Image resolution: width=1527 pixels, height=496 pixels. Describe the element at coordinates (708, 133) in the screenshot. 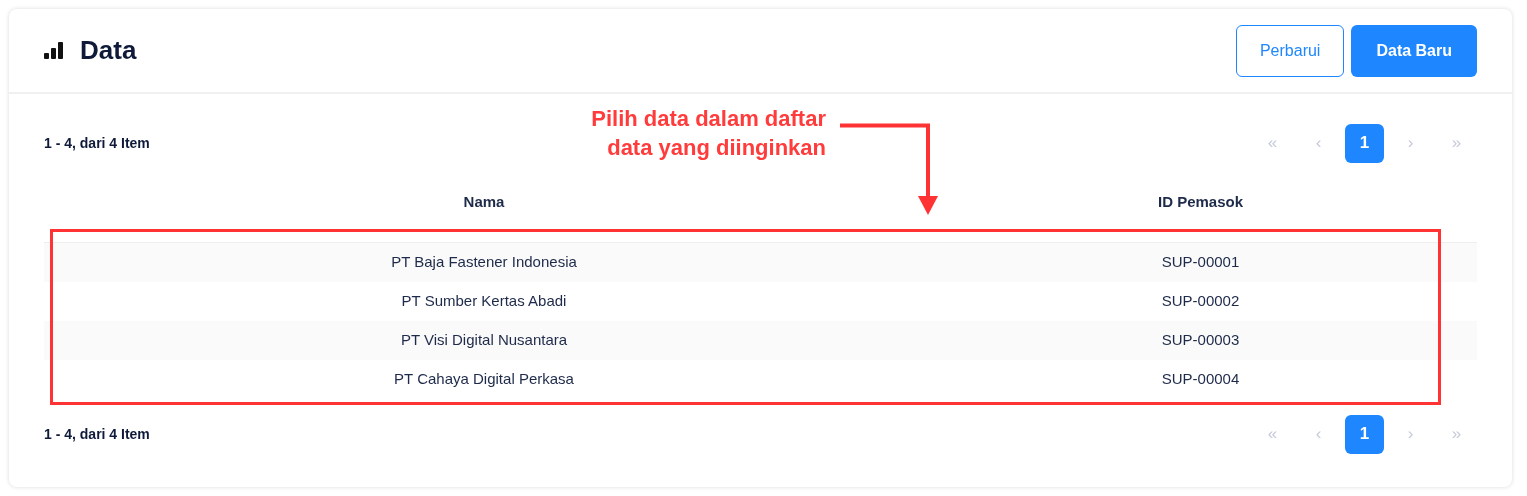

I see `annotation-text: Pilih data dalam daftar data yang diinginkan` at that location.